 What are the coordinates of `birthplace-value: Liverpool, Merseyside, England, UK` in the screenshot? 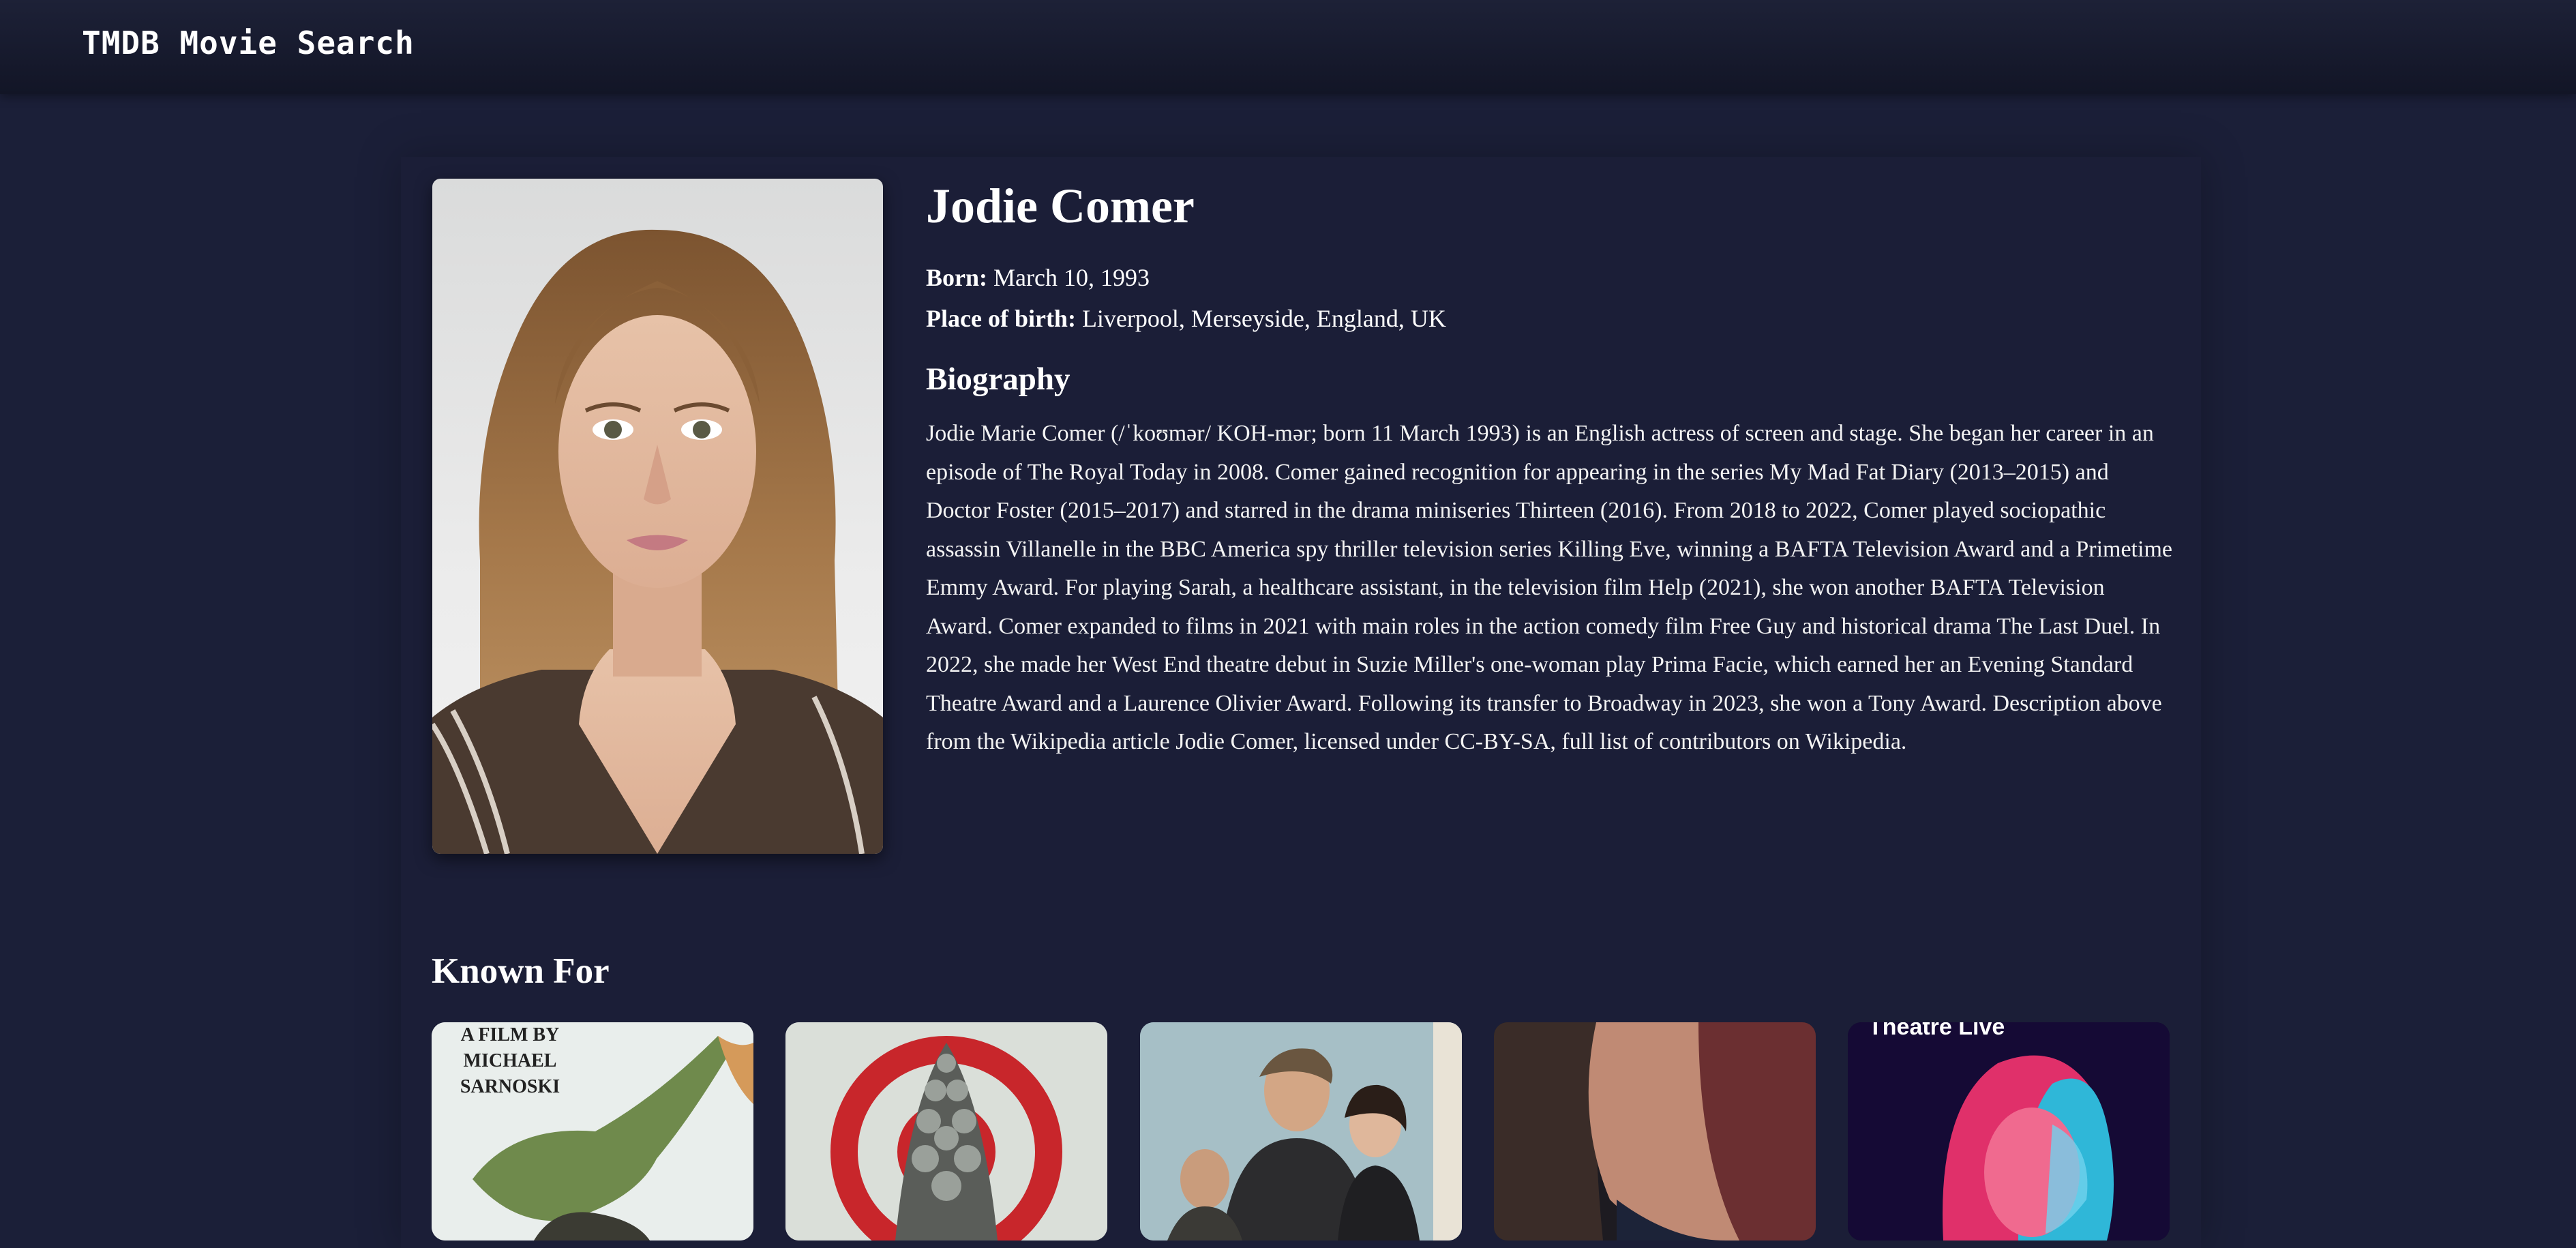 It's located at (1263, 318).